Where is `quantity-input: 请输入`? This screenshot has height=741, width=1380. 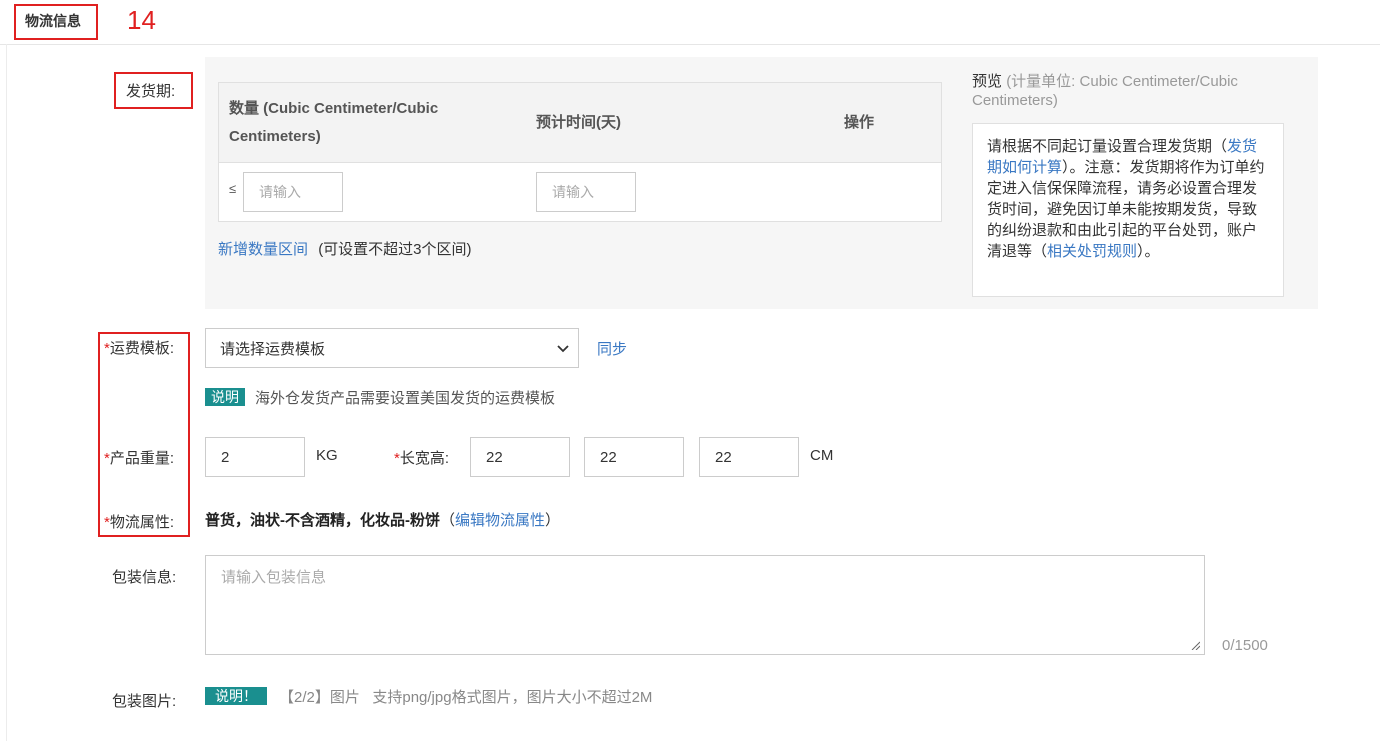 quantity-input: 请输入 is located at coordinates (293, 192).